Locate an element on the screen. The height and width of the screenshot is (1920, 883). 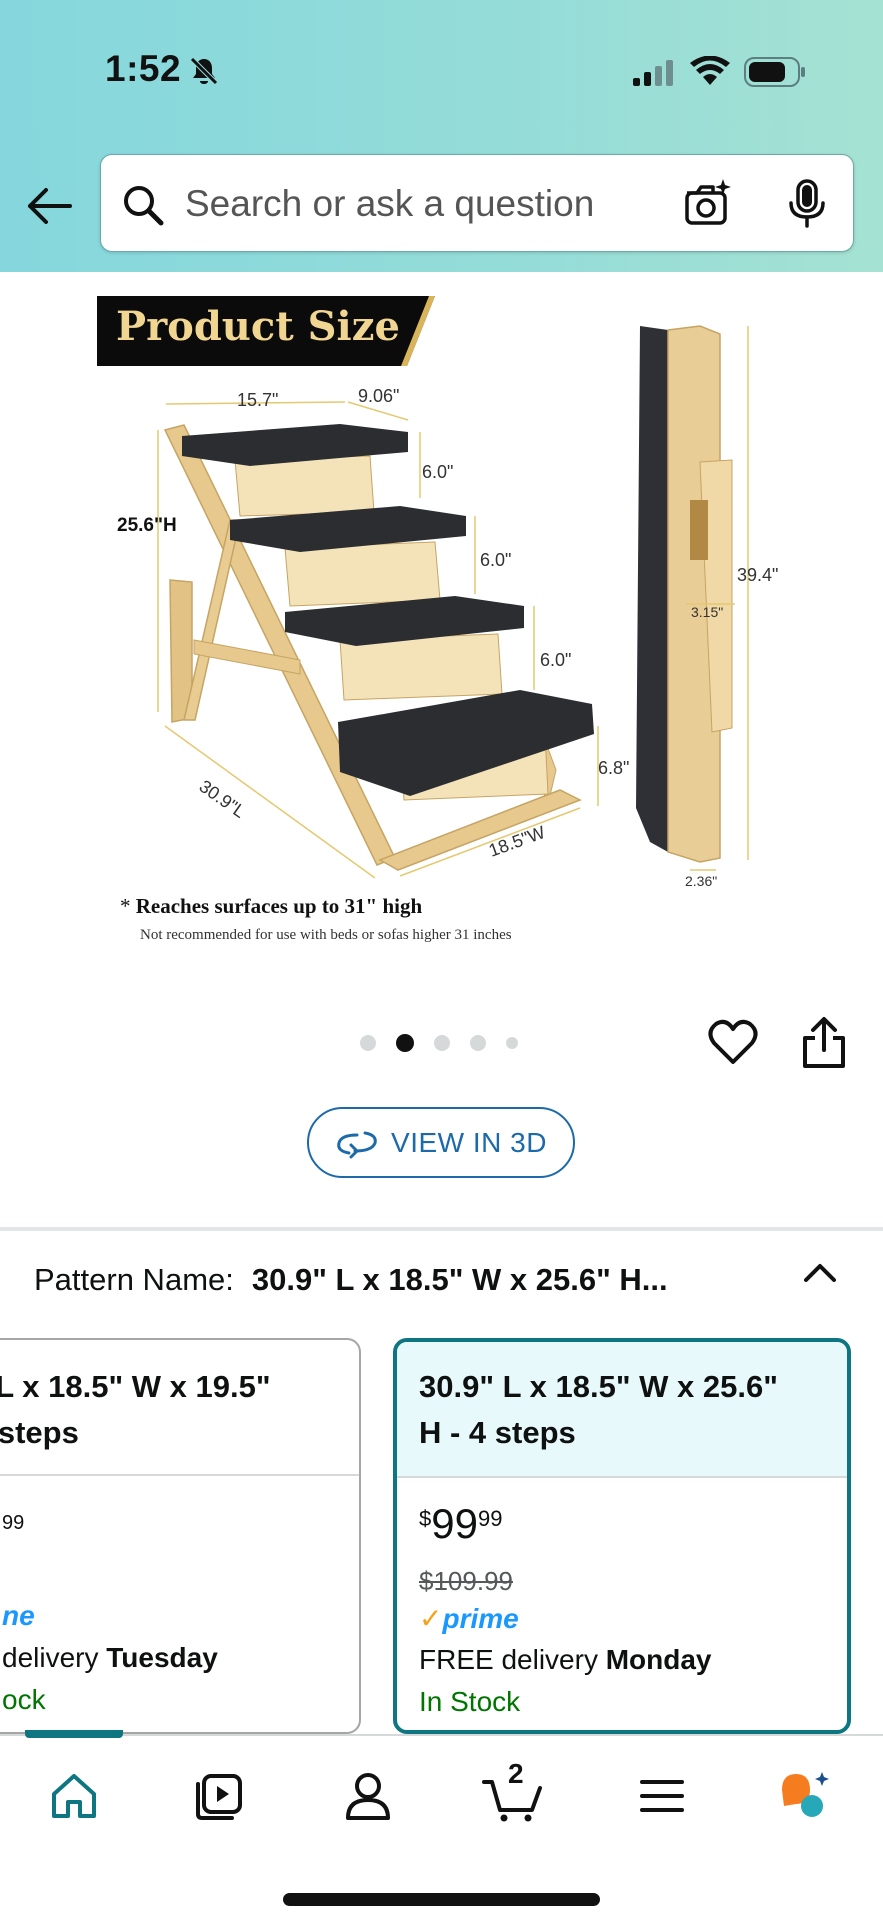
list-price: $109.99 is located at coordinates (466, 1581).